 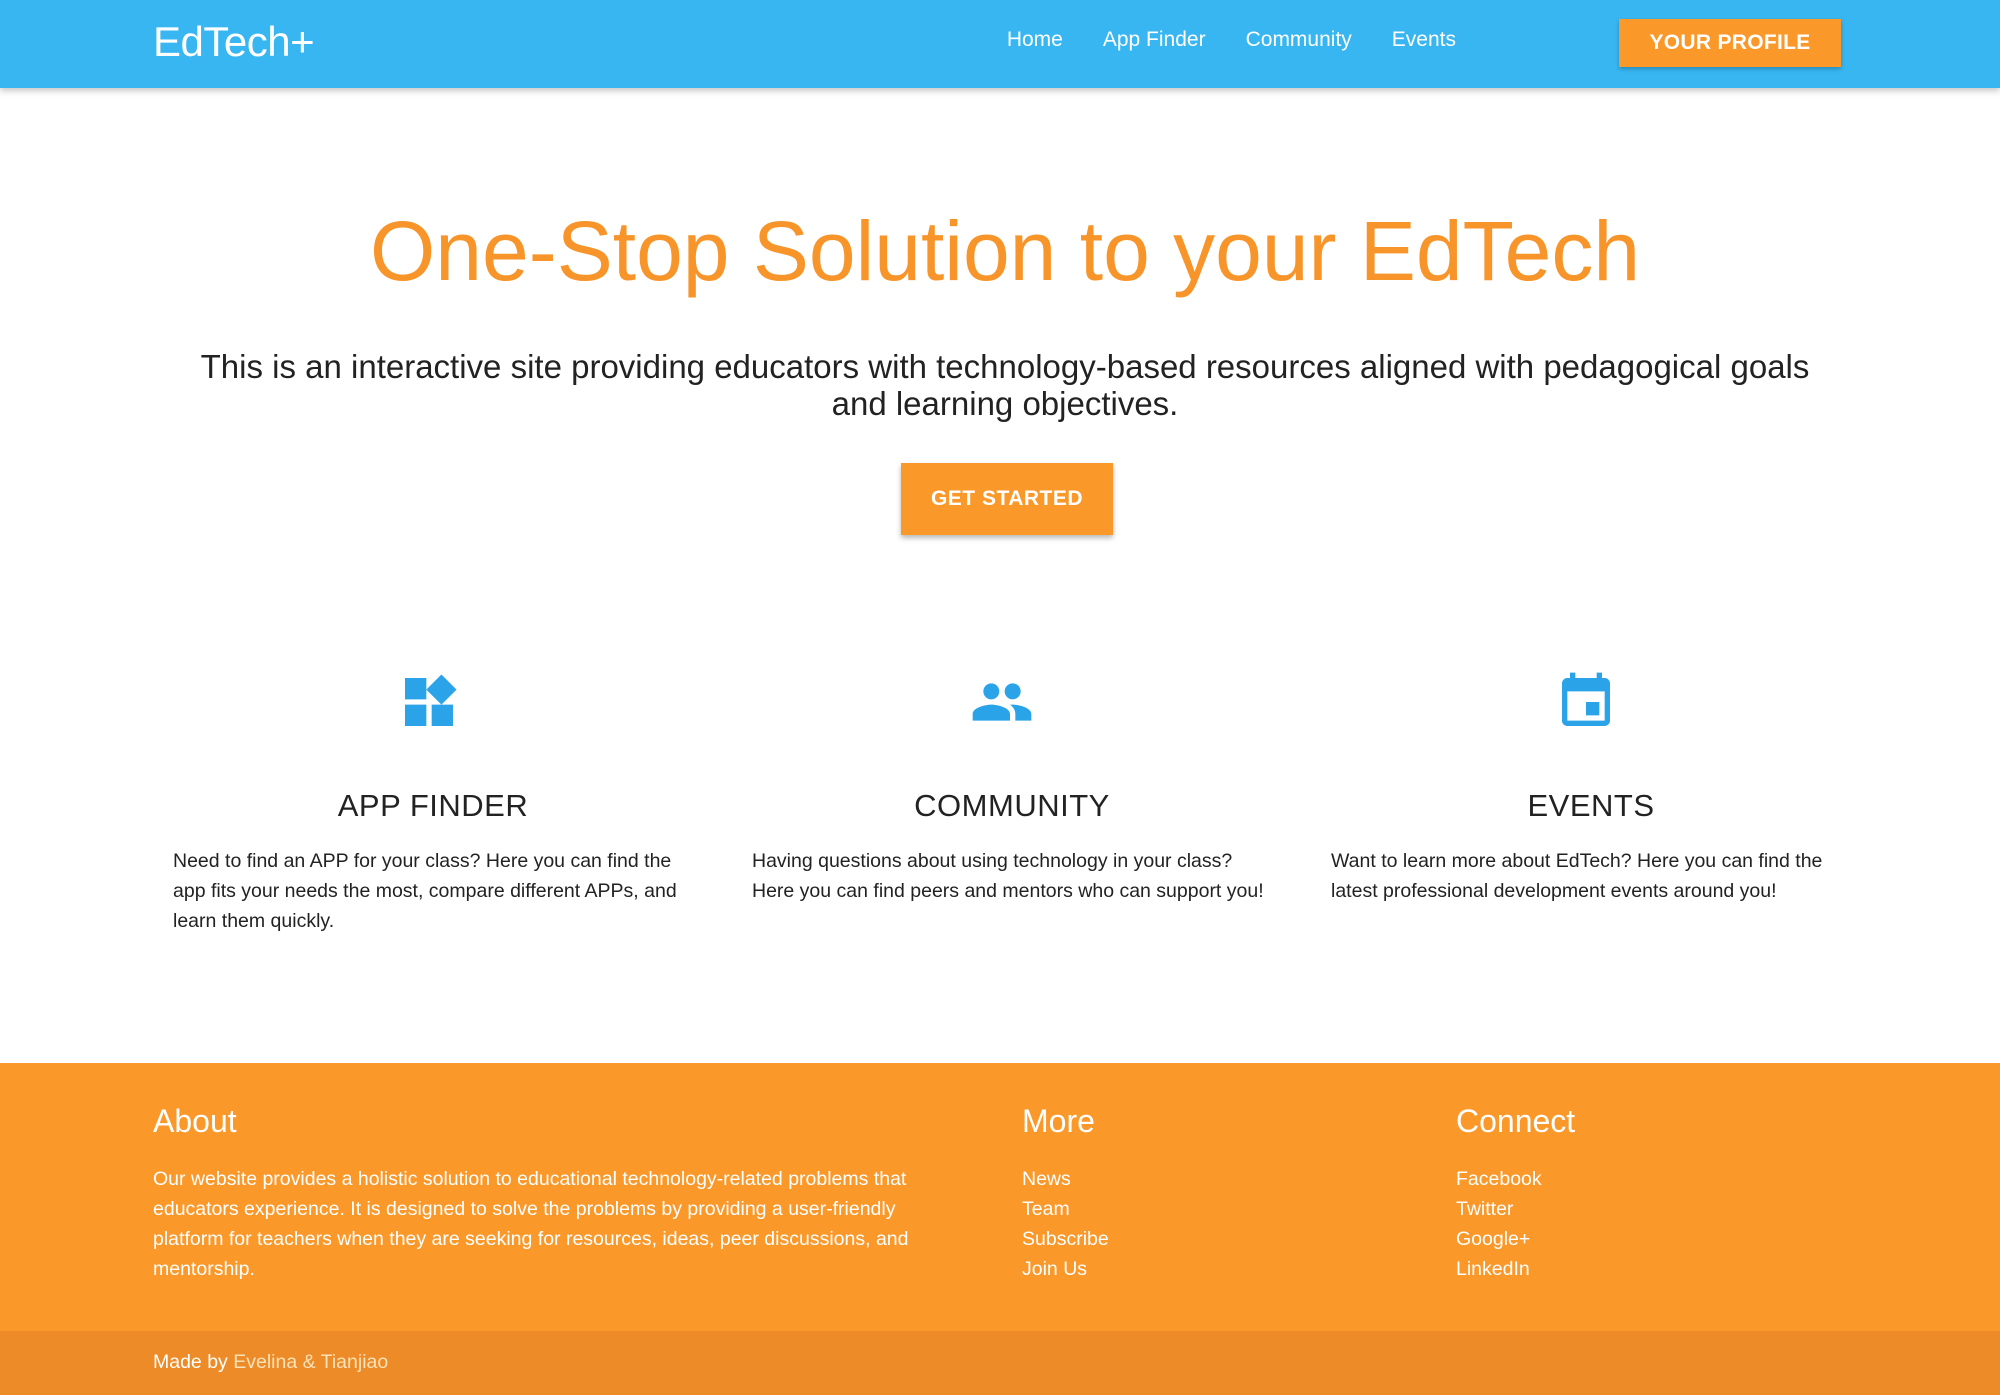 I want to click on footer-link-google-plus: Google+, so click(x=1499, y=1239).